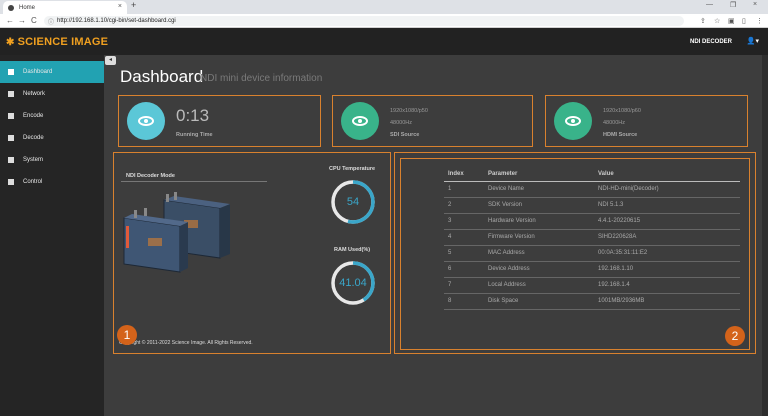  What do you see at coordinates (466, 285) in the screenshot?
I see `row-index: 7` at bounding box center [466, 285].